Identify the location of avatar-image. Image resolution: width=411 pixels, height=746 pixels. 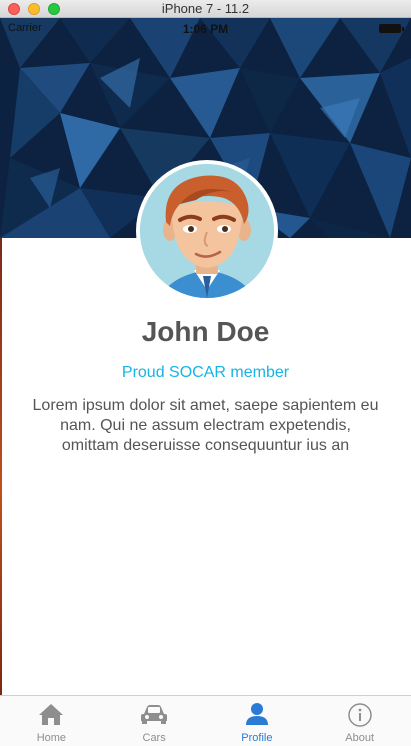
(207, 231).